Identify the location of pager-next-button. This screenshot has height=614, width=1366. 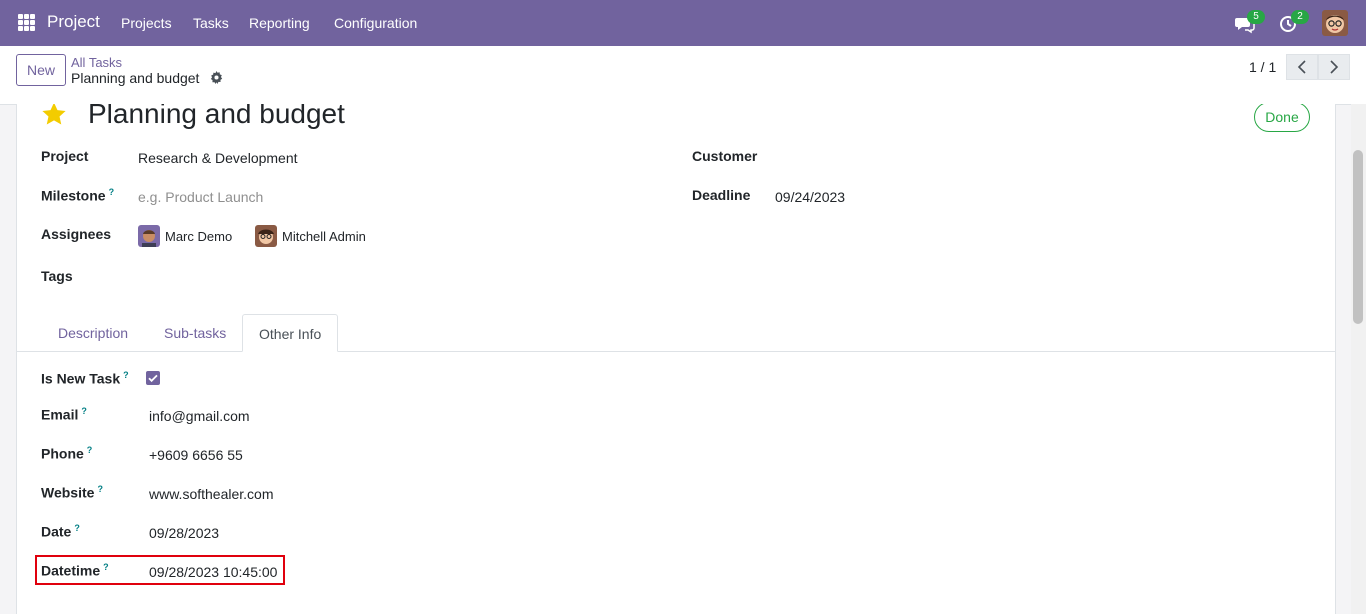
(1334, 67).